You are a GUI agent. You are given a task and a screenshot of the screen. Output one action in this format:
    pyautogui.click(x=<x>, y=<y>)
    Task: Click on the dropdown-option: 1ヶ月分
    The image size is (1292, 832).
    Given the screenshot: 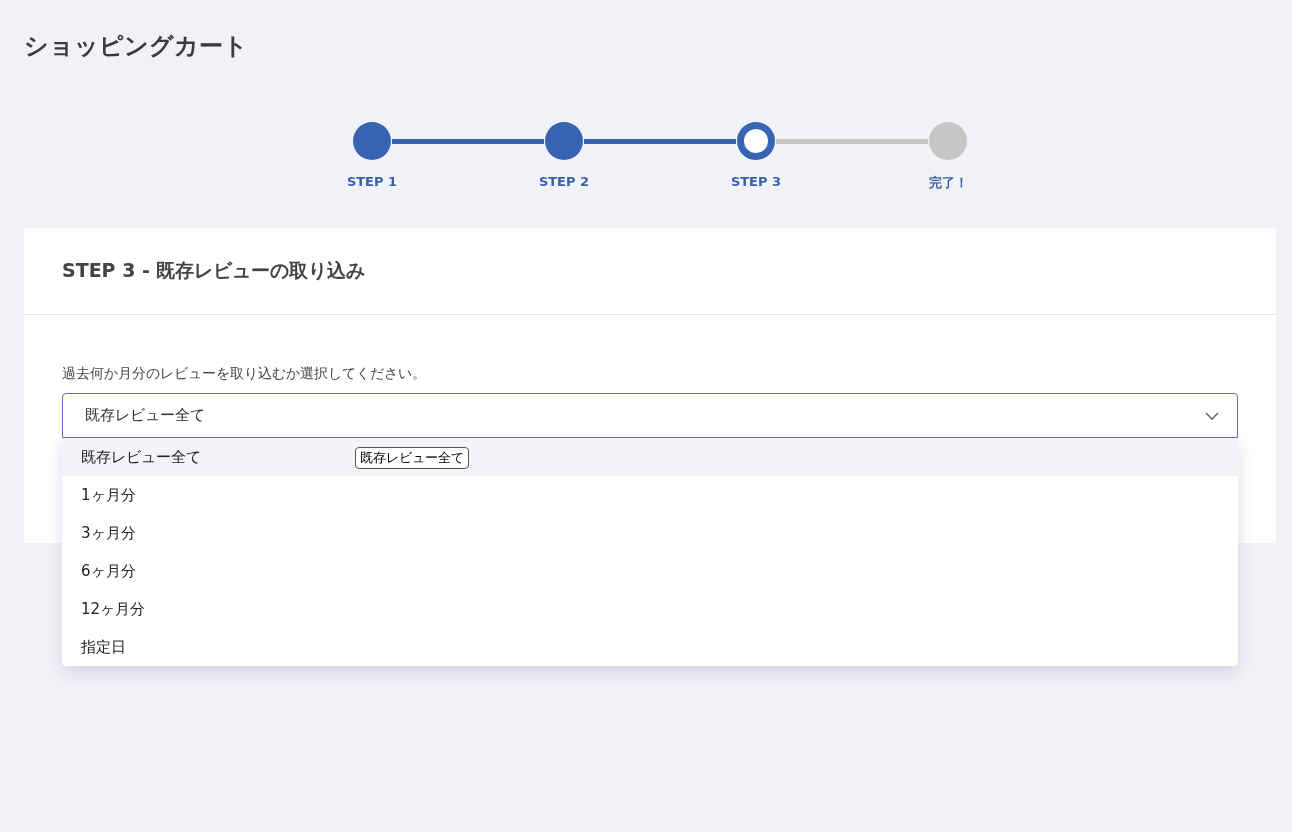 What is the action you would take?
    pyautogui.click(x=650, y=495)
    